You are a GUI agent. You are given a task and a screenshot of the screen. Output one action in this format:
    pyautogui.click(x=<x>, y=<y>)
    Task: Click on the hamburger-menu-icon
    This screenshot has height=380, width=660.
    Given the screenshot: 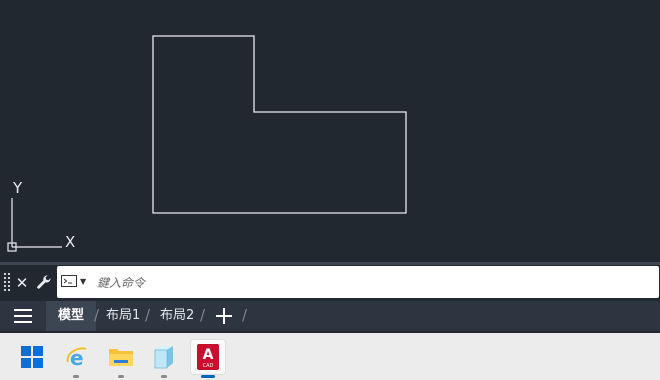 What is the action you would take?
    pyautogui.click(x=23, y=316)
    